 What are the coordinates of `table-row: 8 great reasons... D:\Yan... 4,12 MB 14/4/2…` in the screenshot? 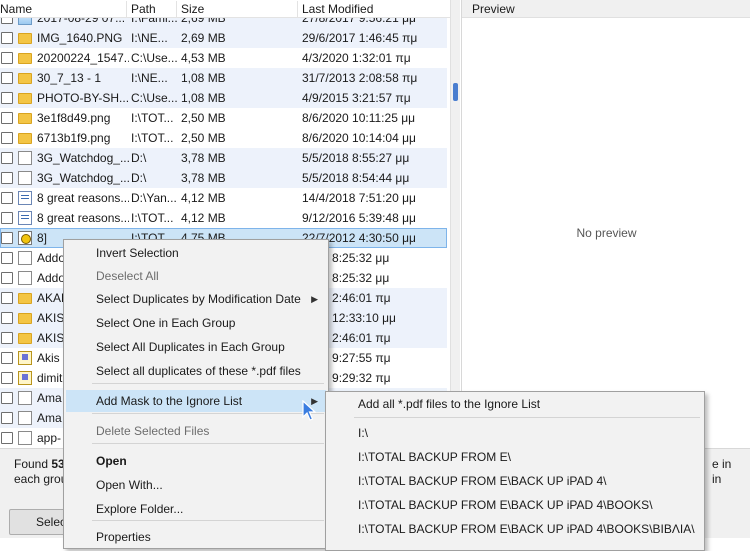 It's located at (223, 198).